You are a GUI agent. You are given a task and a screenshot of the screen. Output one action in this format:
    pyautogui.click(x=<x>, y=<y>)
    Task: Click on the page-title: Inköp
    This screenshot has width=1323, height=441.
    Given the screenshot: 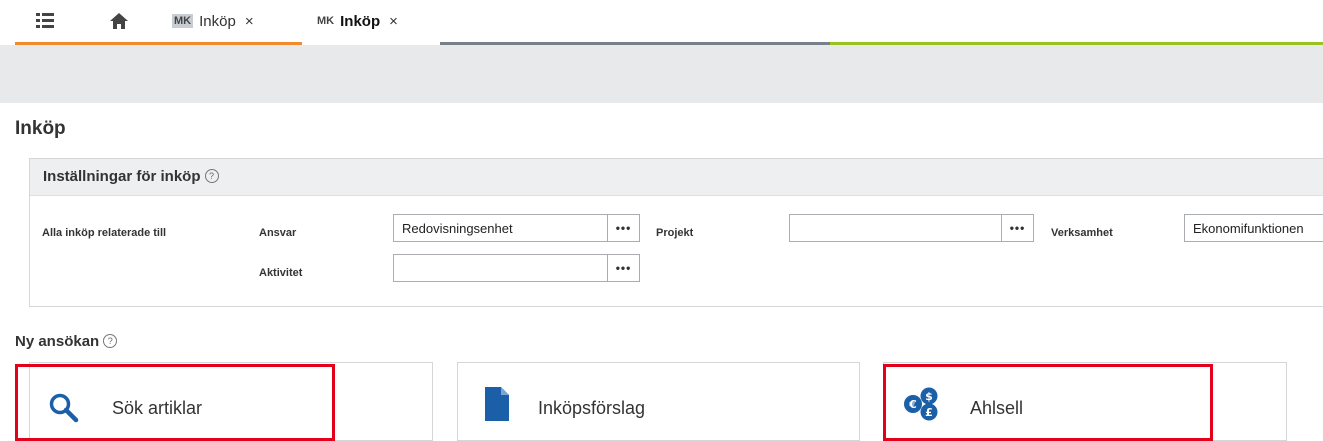 What is the action you would take?
    pyautogui.click(x=40, y=128)
    